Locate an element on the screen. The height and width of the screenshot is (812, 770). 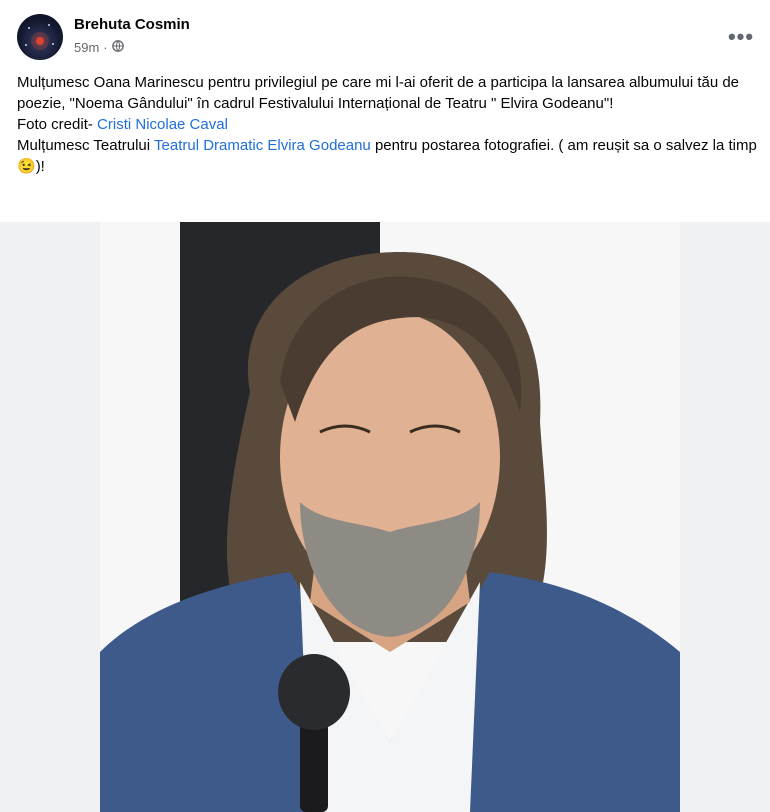
theatre-link: Teatrul Dramatic Elvira Godeanu is located at coordinates (262, 145).